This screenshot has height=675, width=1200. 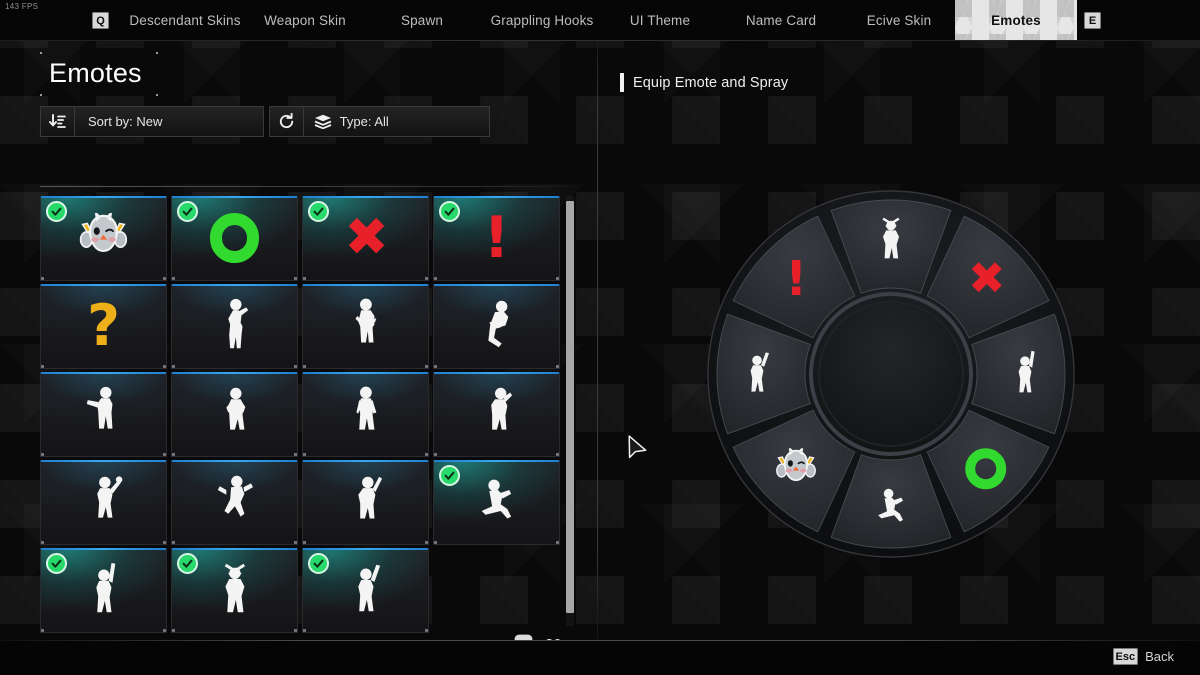 I want to click on grid-cell-arm-raise-emote, so click(x=365, y=502).